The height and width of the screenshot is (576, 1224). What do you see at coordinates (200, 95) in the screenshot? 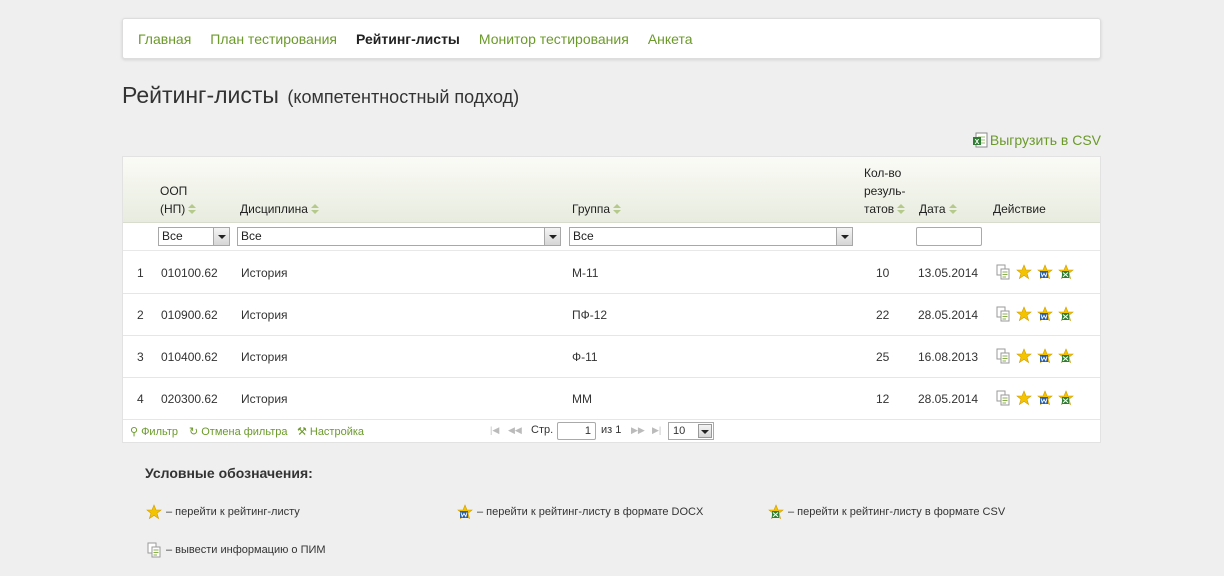
I see `page-title-main: Рейтинг-листы` at bounding box center [200, 95].